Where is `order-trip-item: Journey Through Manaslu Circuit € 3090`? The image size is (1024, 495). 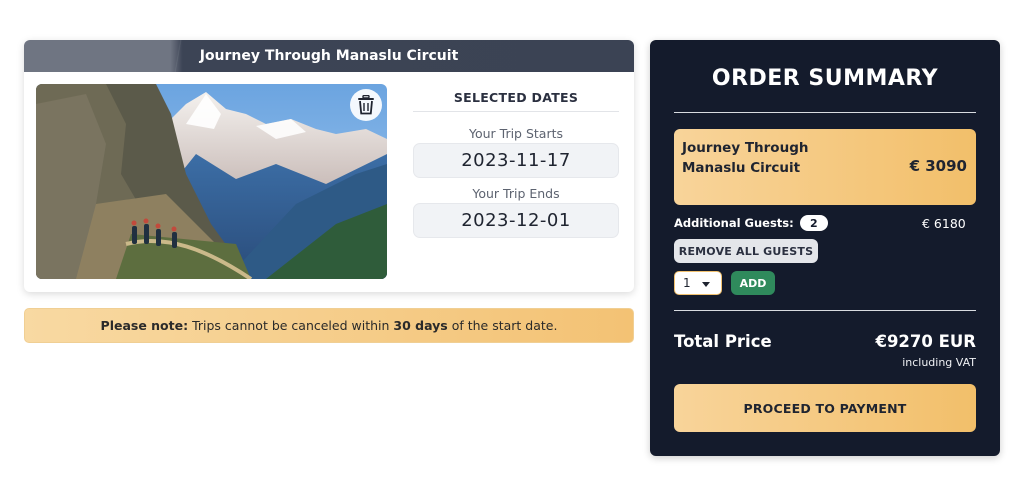 order-trip-item: Journey Through Manaslu Circuit € 3090 is located at coordinates (825, 167).